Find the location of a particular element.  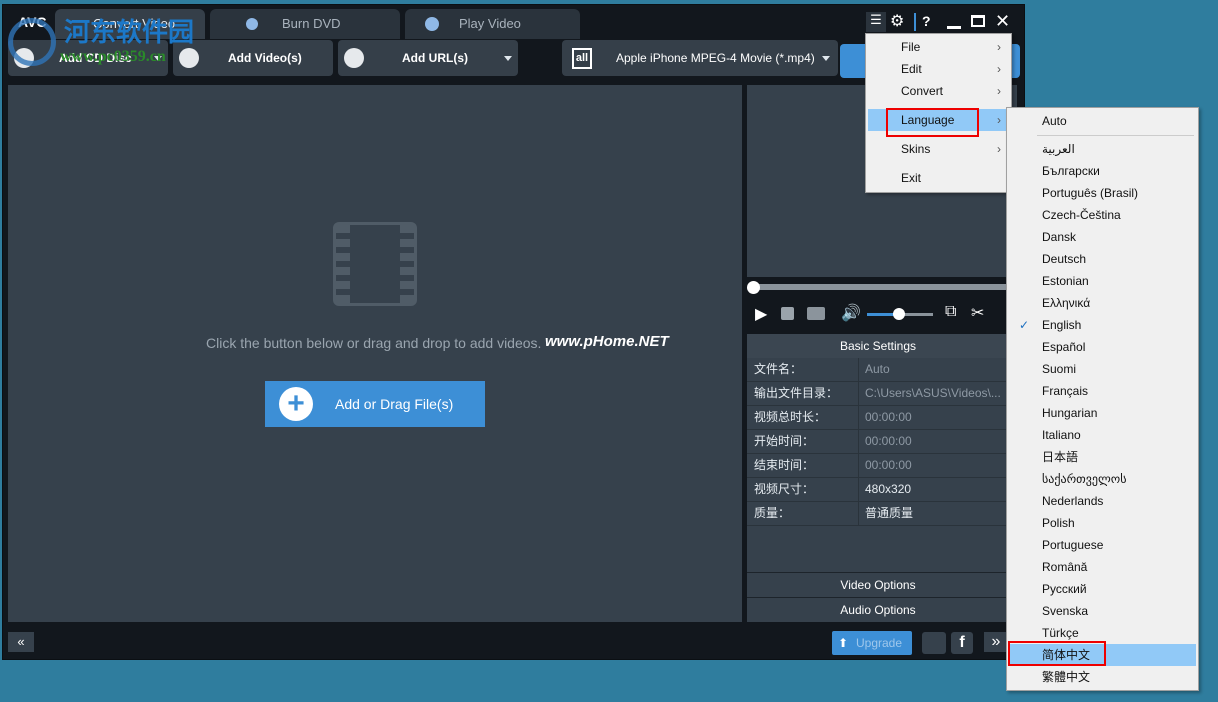

language-item: 繁體中文 is located at coordinates (1102, 677).